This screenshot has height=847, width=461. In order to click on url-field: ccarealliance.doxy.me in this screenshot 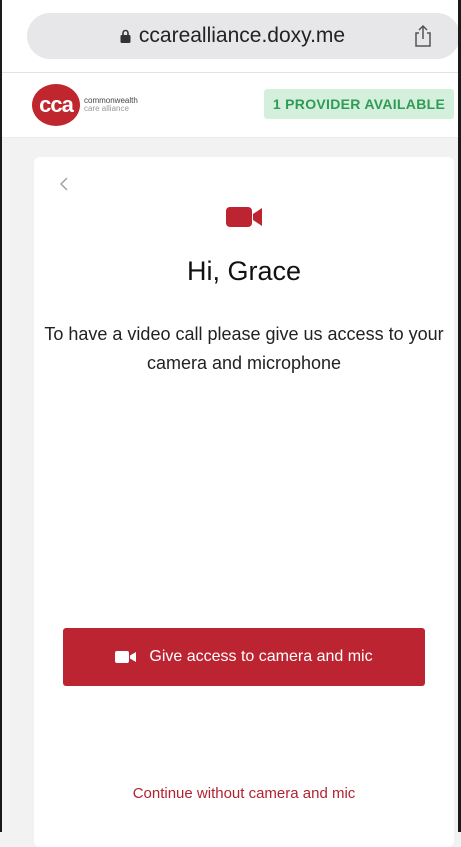, I will do `click(243, 36)`.